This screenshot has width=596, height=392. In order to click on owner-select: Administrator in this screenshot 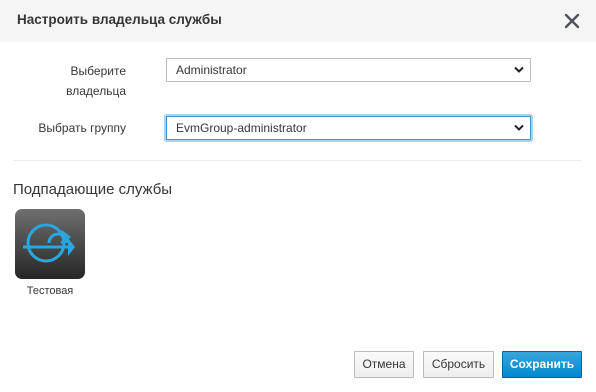, I will do `click(348, 70)`.